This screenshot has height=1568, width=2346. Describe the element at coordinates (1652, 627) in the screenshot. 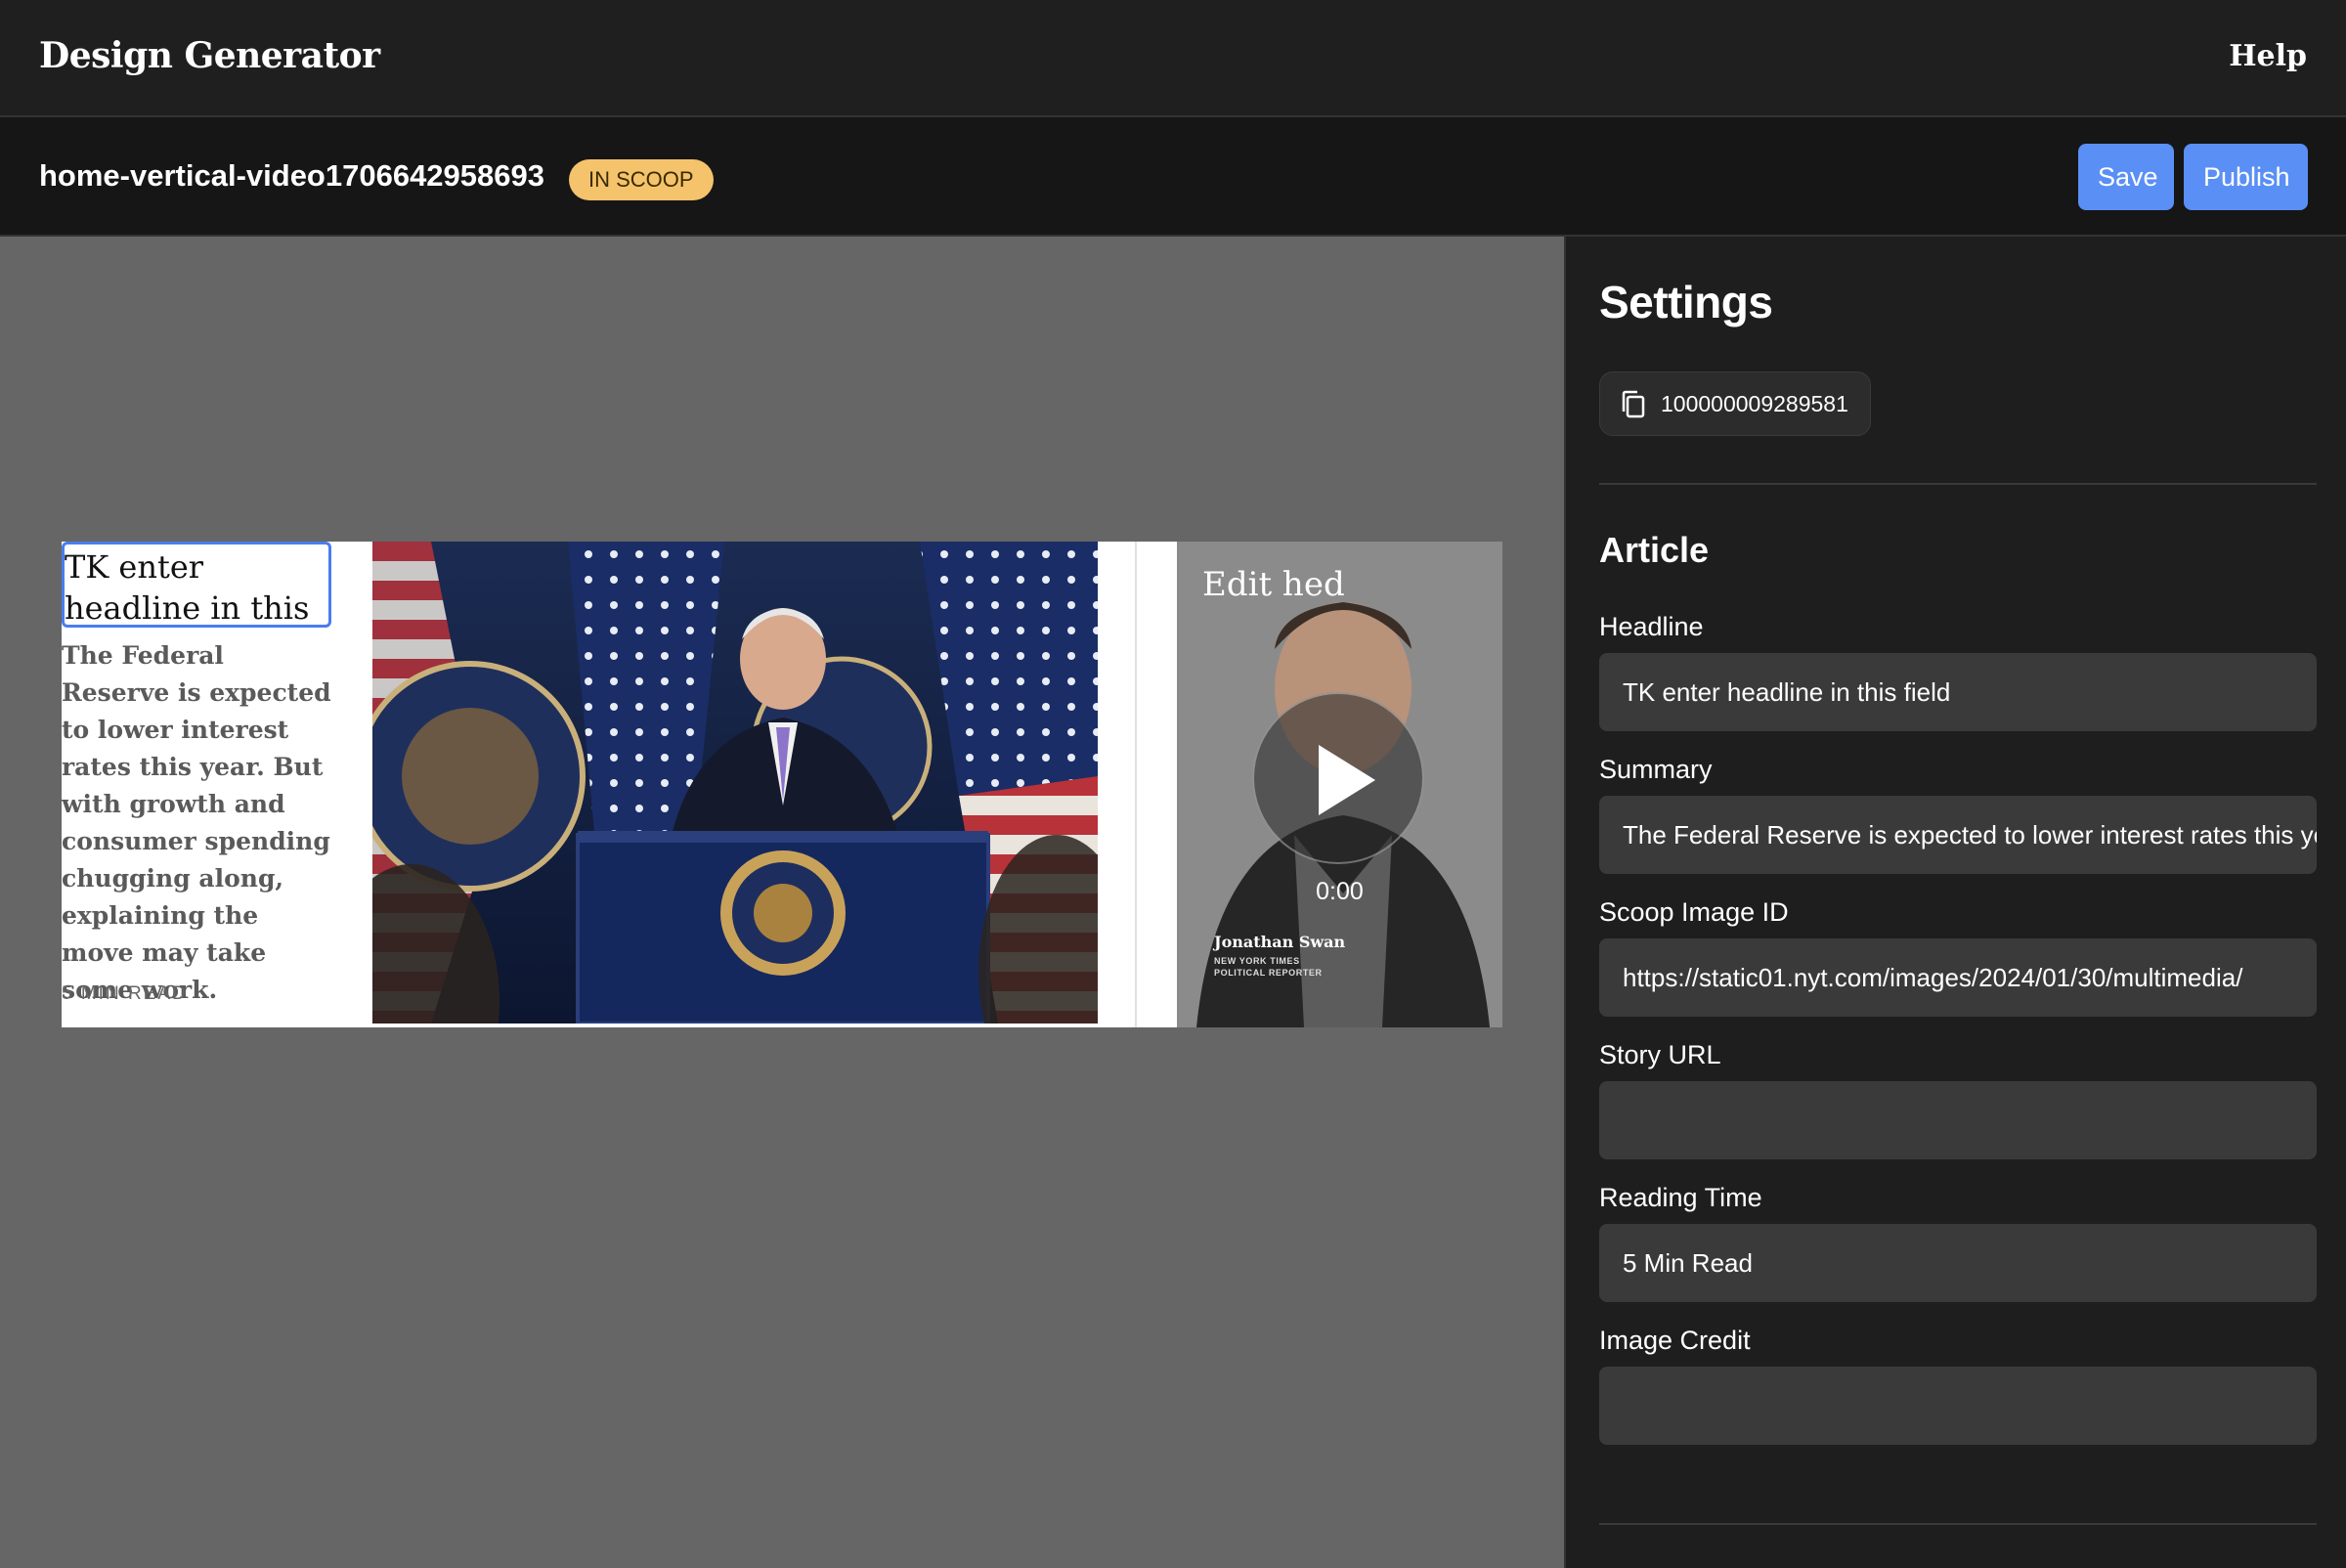

I see `headline-label: Headline` at that location.